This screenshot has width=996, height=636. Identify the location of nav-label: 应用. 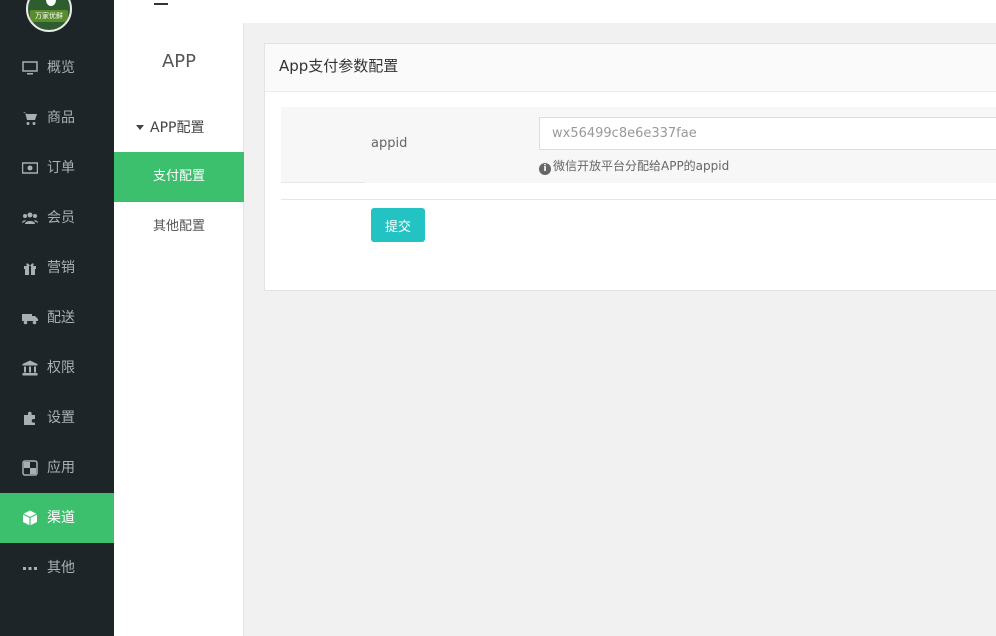
(61, 468).